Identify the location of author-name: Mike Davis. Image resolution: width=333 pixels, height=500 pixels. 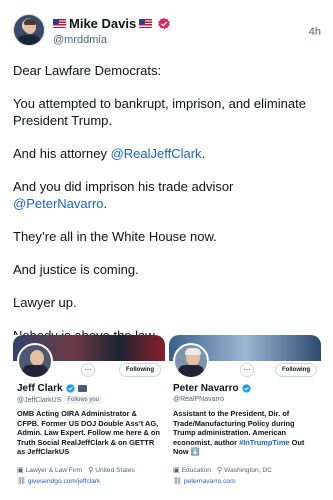
(102, 23).